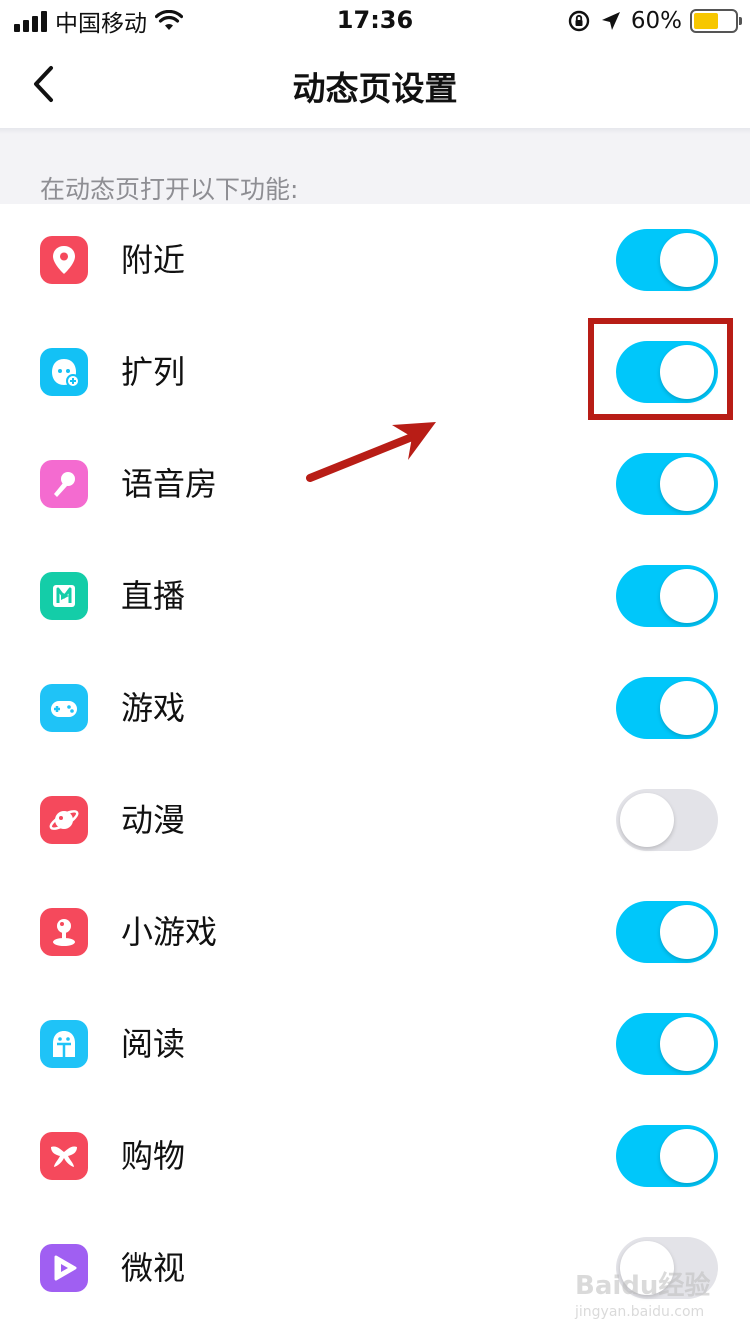 This screenshot has width=750, height=1334. Describe the element at coordinates (153, 596) in the screenshot. I see `list-item-label: 直播` at that location.